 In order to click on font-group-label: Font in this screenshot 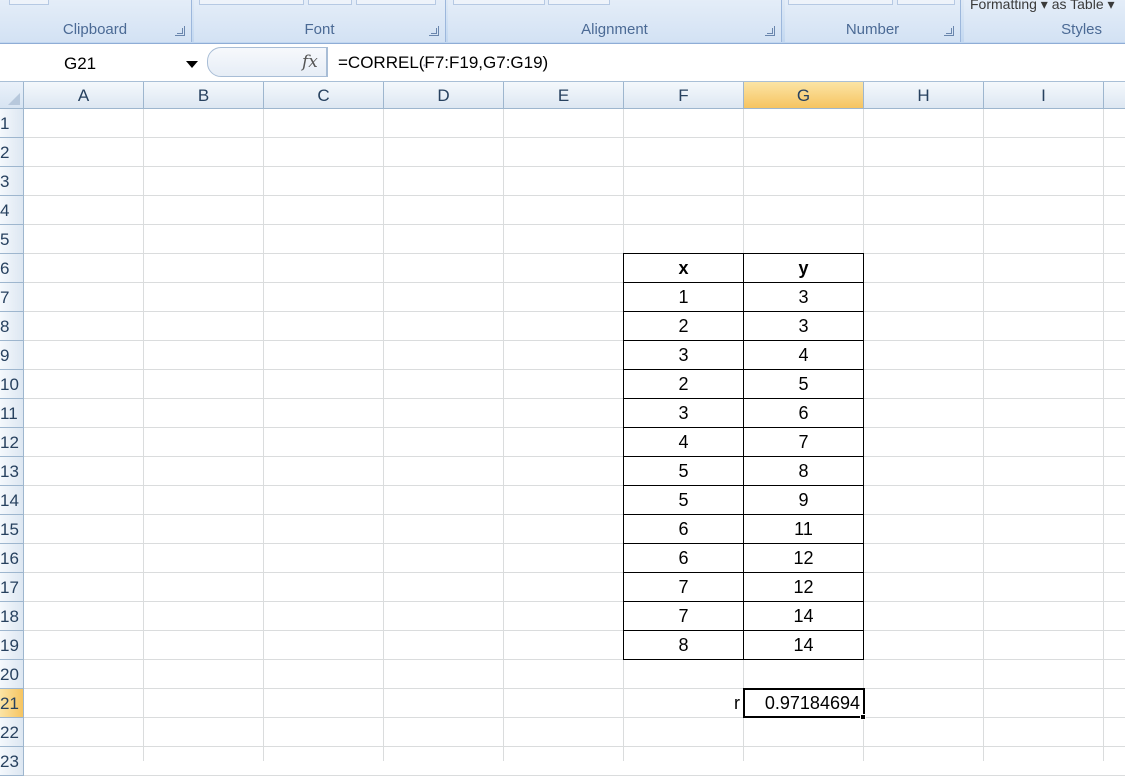, I will do `click(319, 29)`.